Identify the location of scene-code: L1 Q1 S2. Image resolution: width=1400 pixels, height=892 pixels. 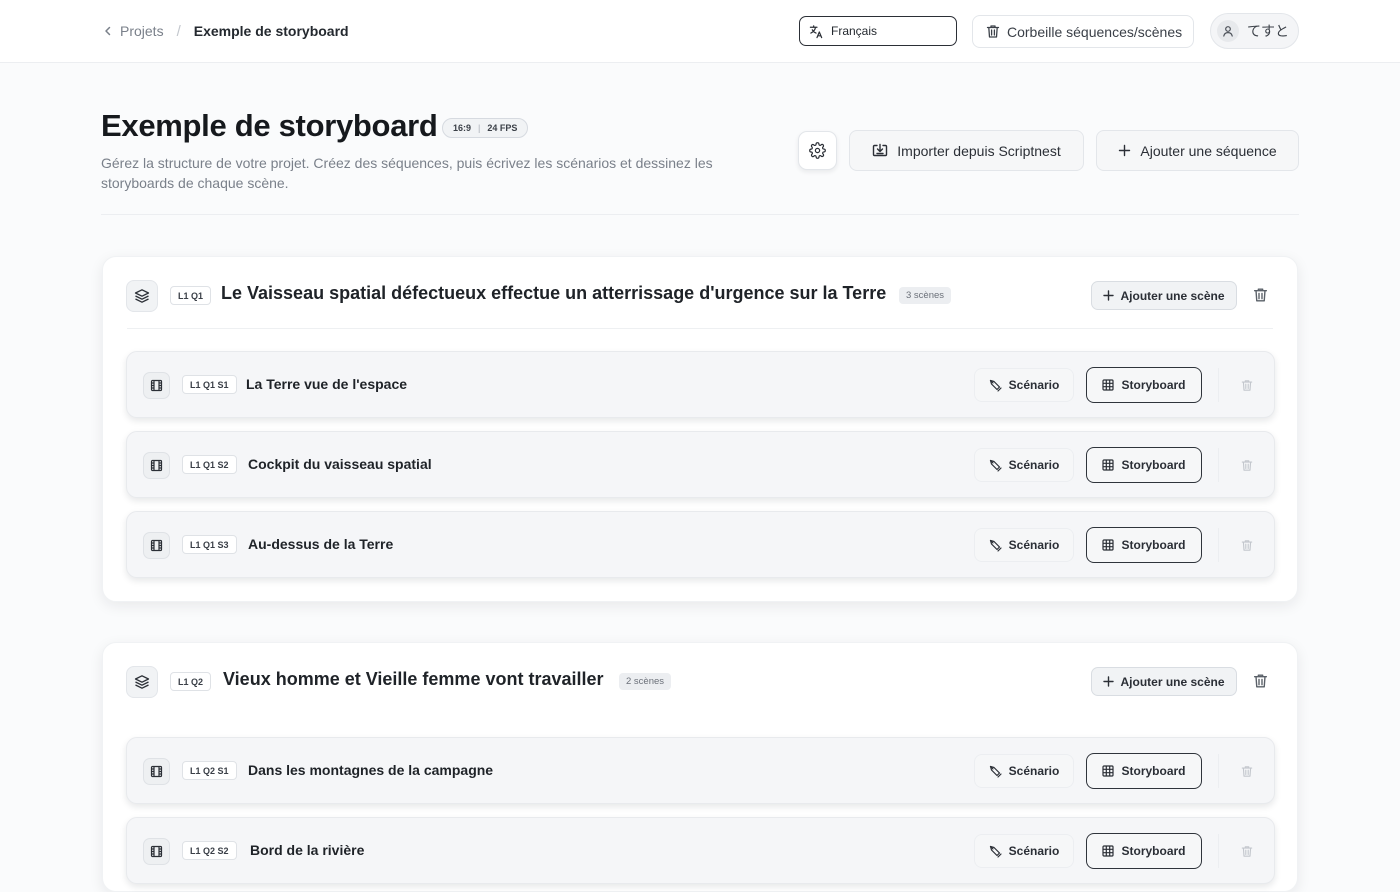
(209, 464).